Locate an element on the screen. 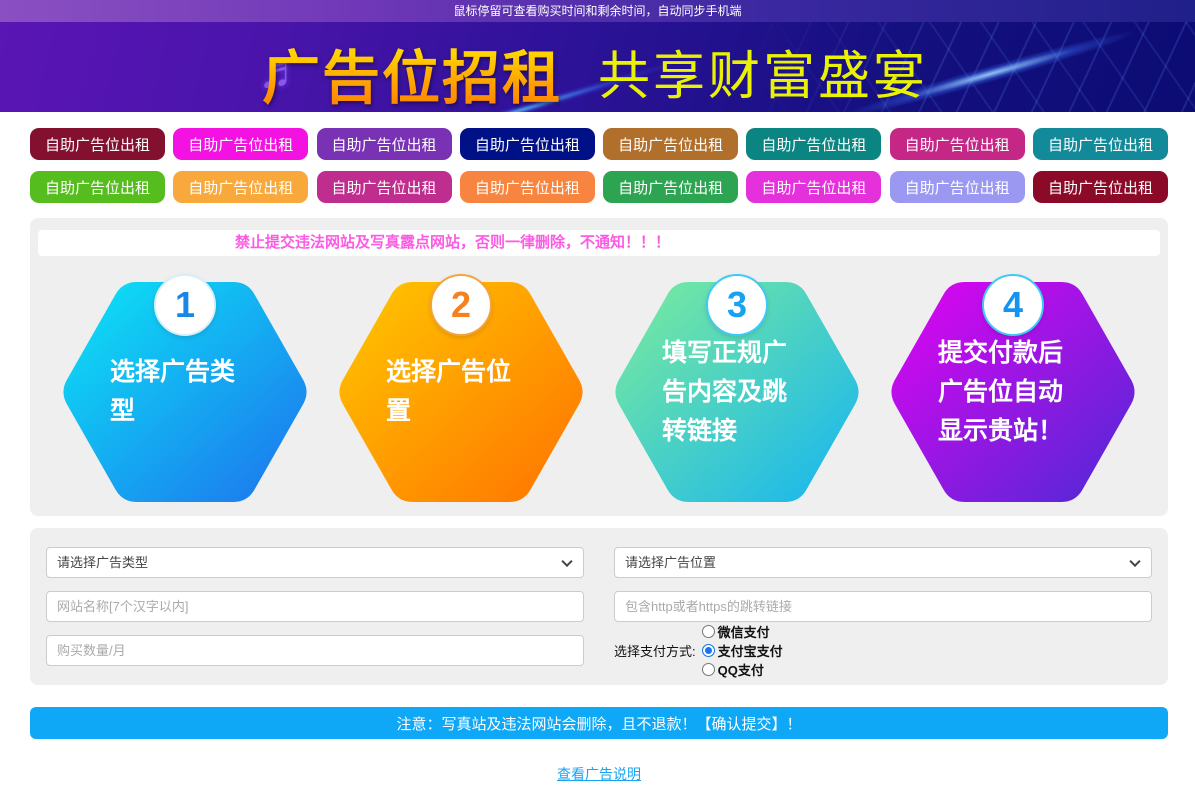 The image size is (1195, 795). step-card: 2 选择广告位置 is located at coordinates (461, 388).